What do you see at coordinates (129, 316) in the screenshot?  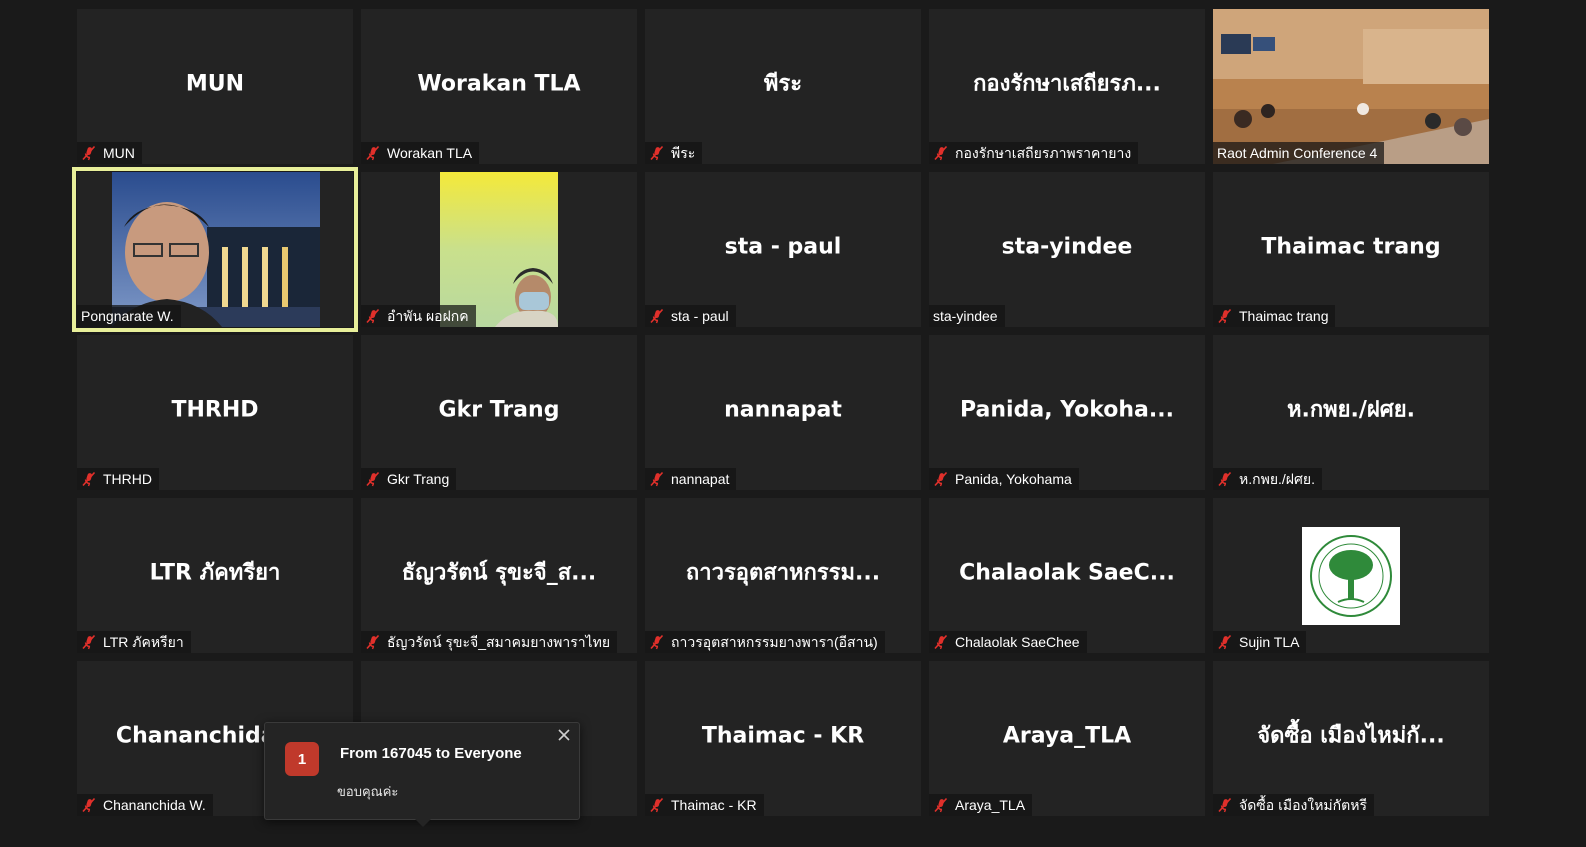 I see `participant-name-label: Pongnarate W.` at bounding box center [129, 316].